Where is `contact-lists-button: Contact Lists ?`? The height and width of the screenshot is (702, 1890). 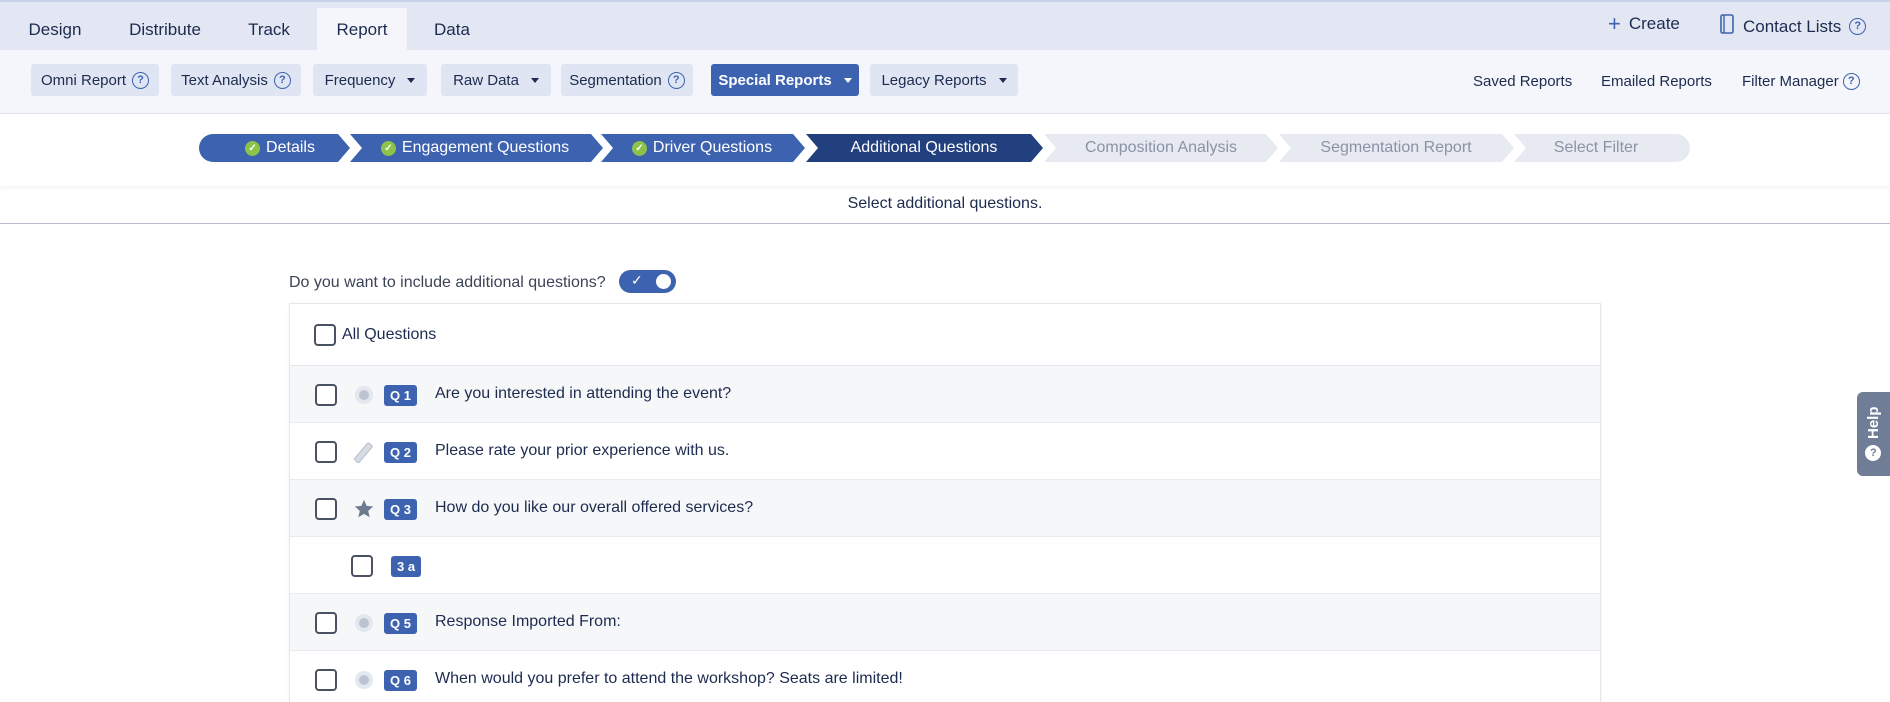
contact-lists-button: Contact Lists ? is located at coordinates (1793, 26).